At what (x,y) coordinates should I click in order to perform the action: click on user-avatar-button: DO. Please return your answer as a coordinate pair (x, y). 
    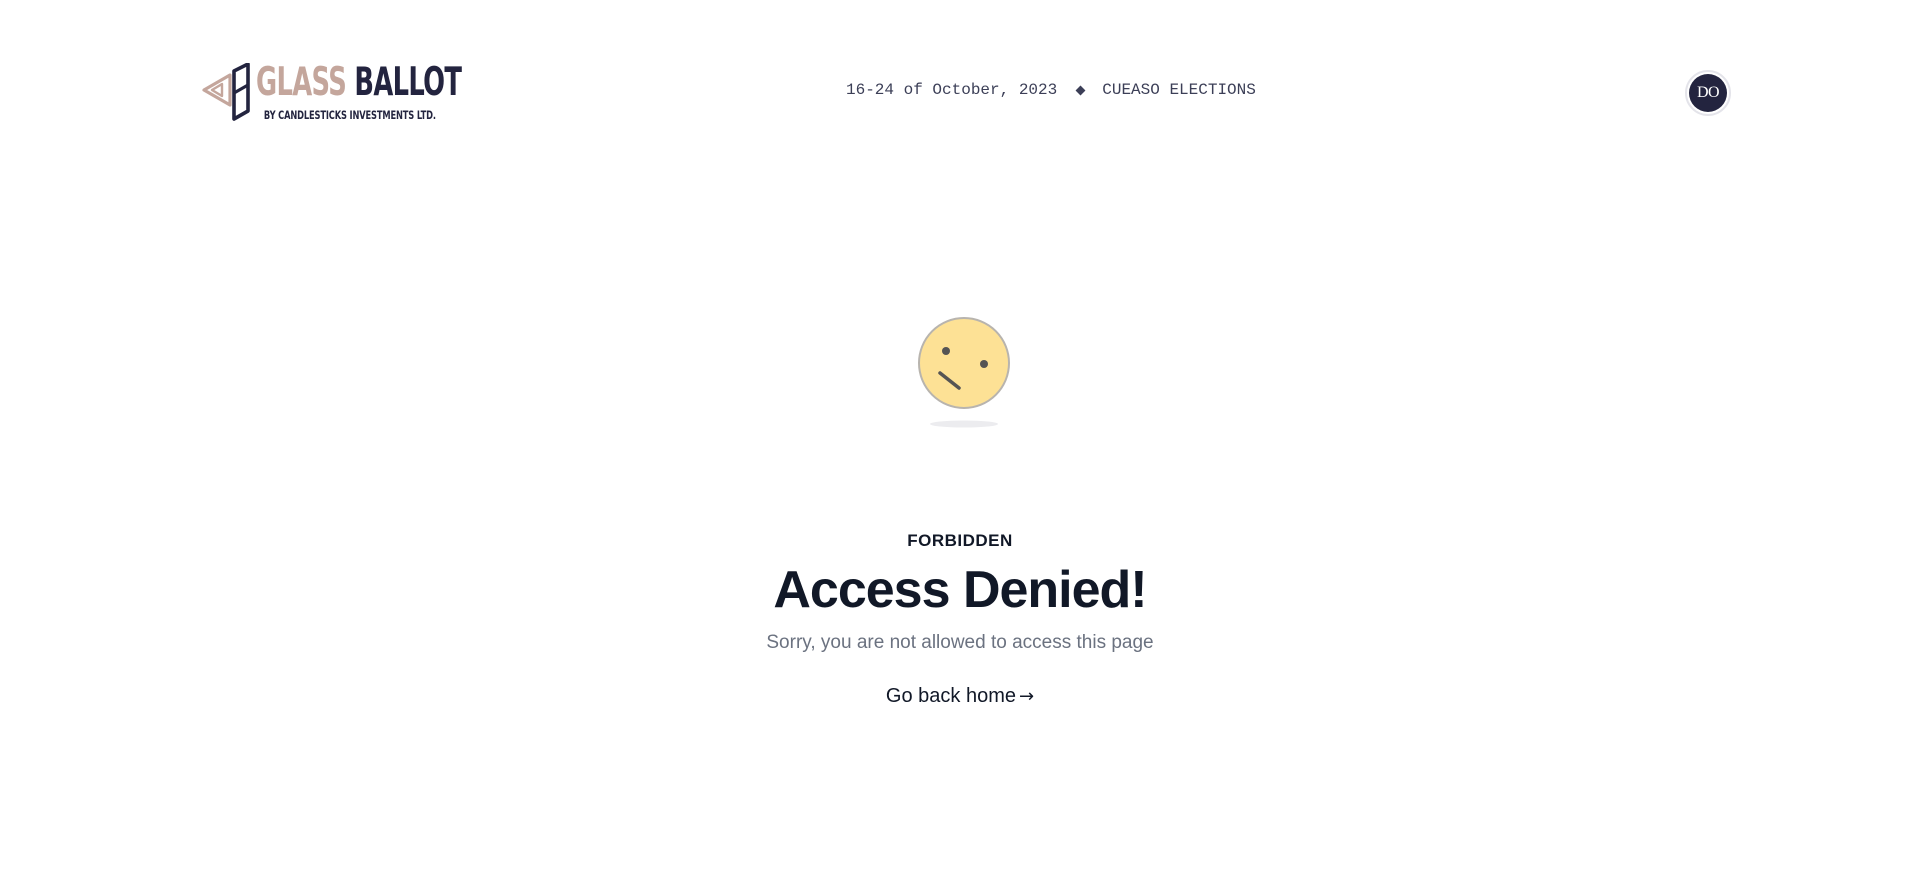
    Looking at the image, I should click on (1708, 93).